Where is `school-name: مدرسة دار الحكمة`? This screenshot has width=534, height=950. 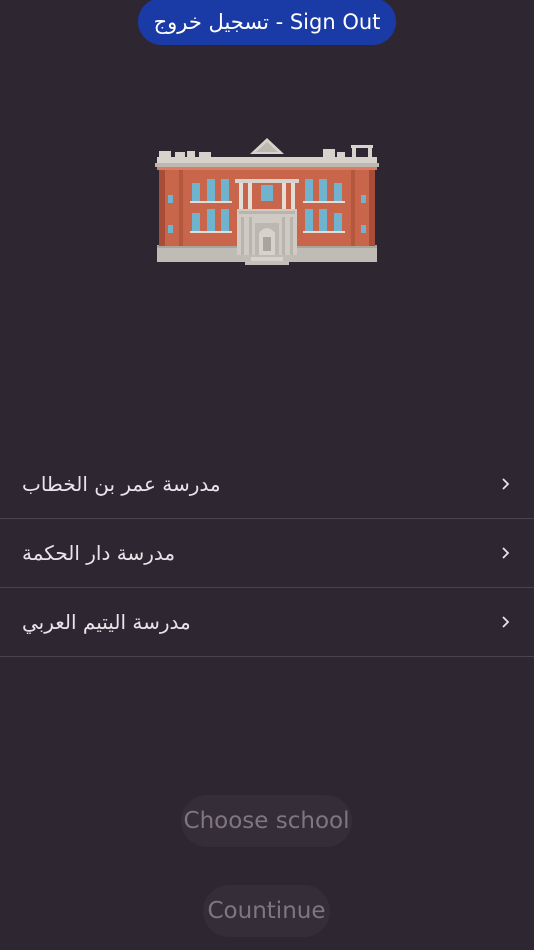 school-name: مدرسة دار الحكمة is located at coordinates (99, 553).